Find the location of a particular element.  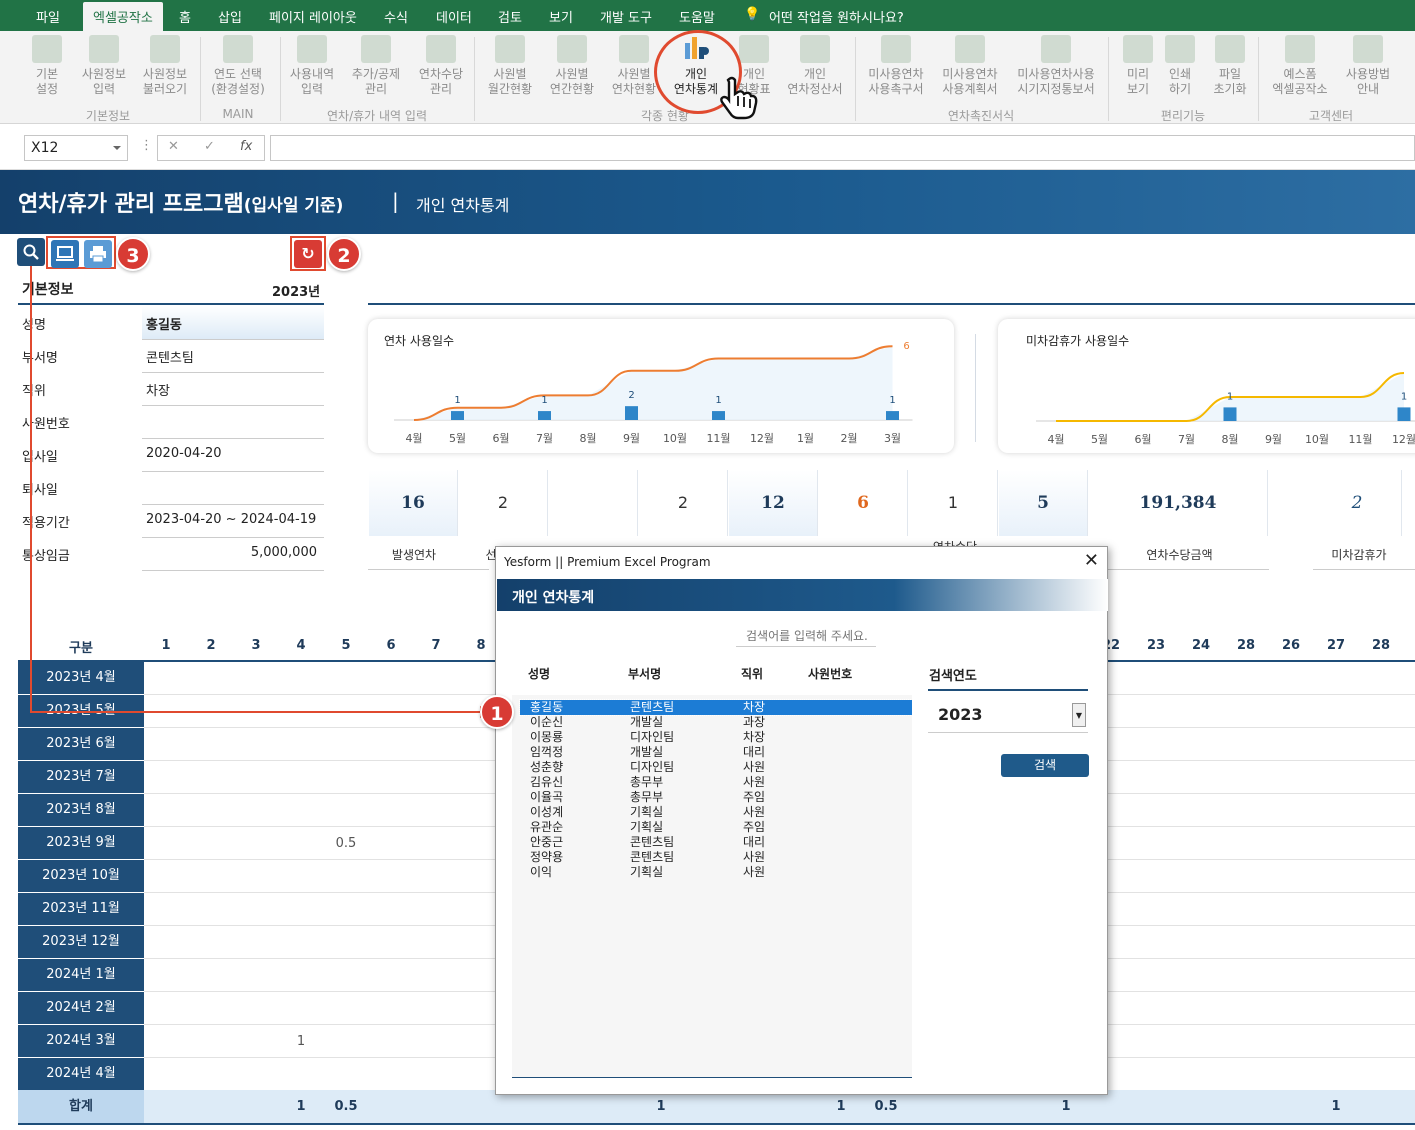

employee-row: 이익 기획실 사원 is located at coordinates (716, 872).